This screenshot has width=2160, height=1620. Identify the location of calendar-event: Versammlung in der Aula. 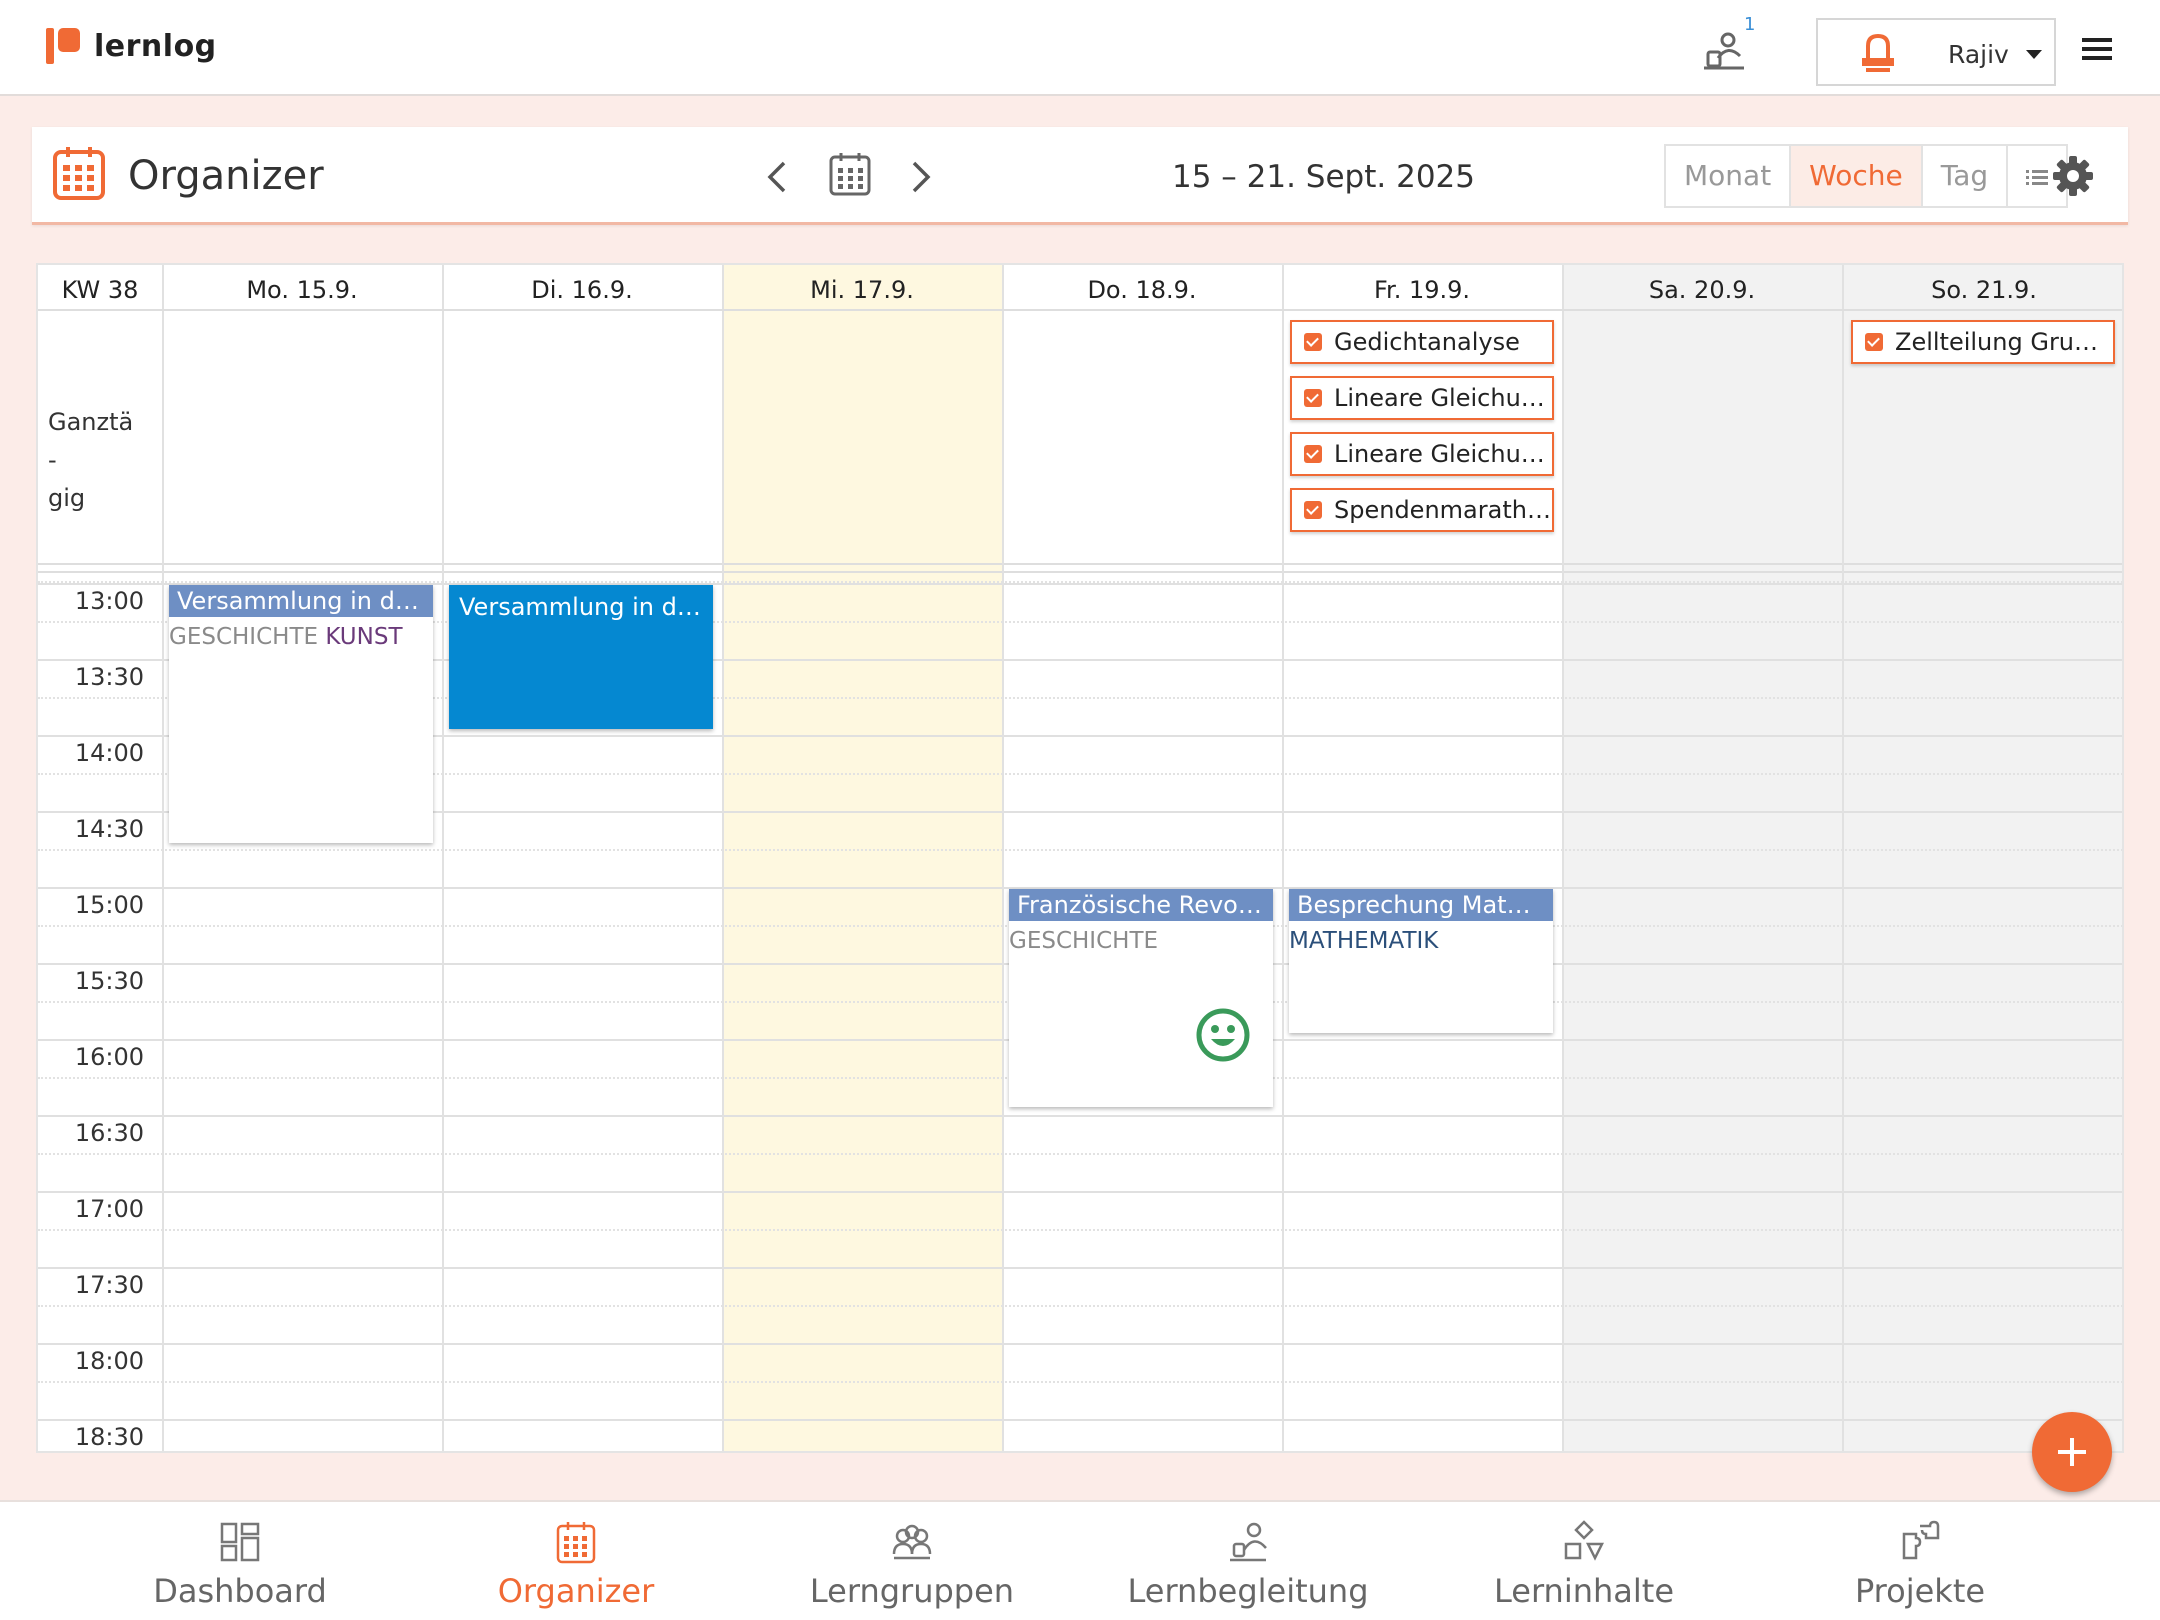
(581, 657).